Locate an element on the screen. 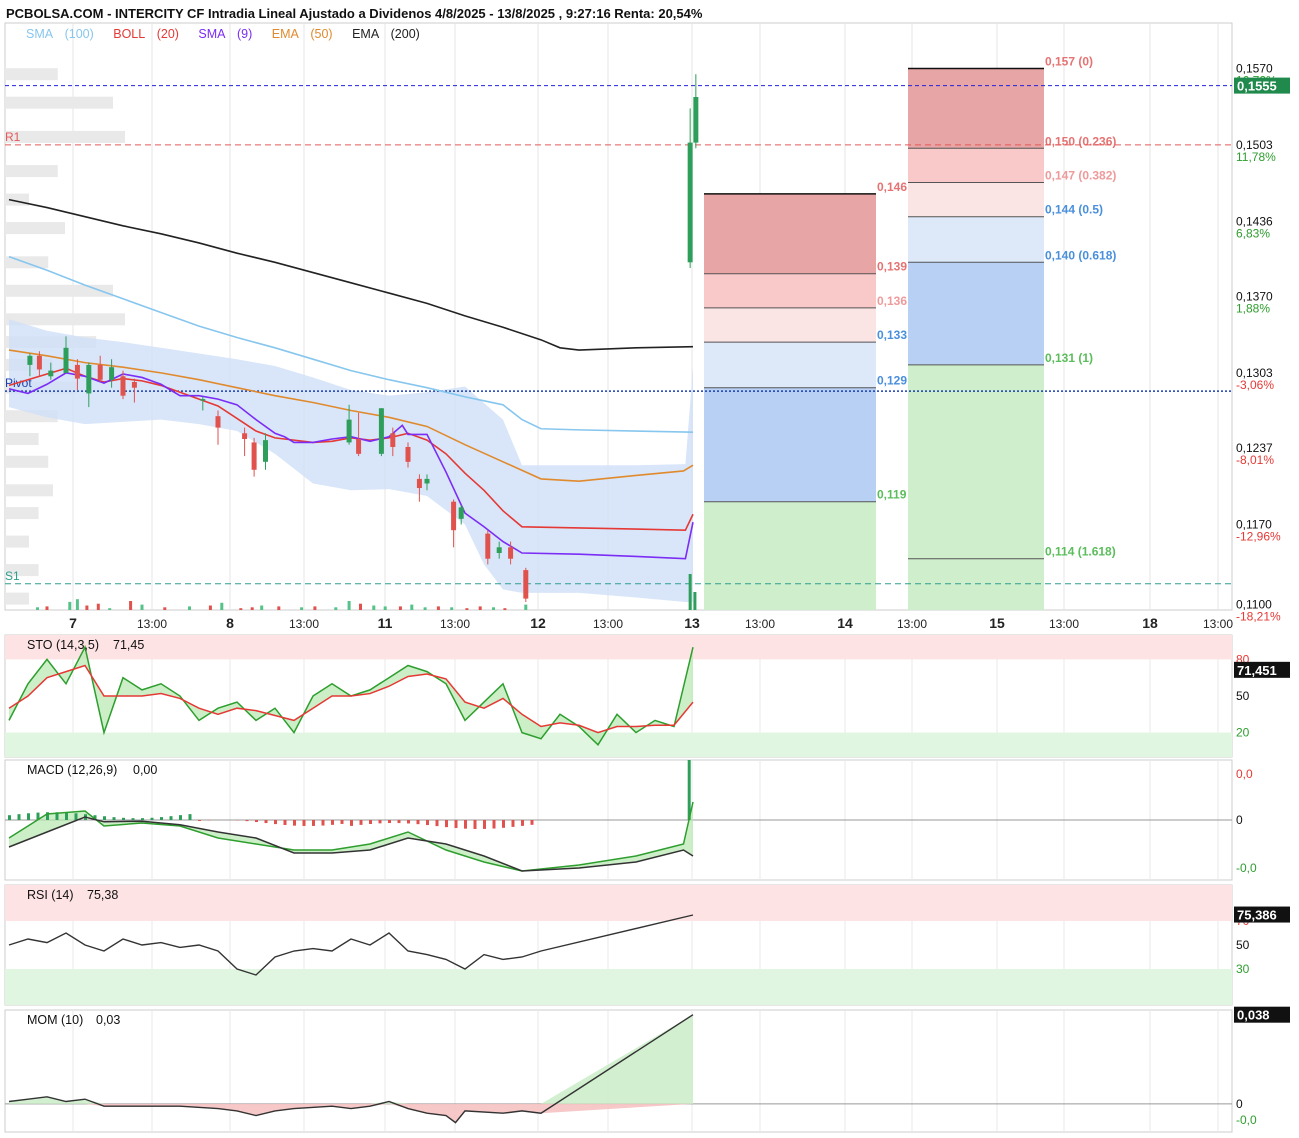  price-pct-label: -12,96% is located at coordinates (1258, 537).